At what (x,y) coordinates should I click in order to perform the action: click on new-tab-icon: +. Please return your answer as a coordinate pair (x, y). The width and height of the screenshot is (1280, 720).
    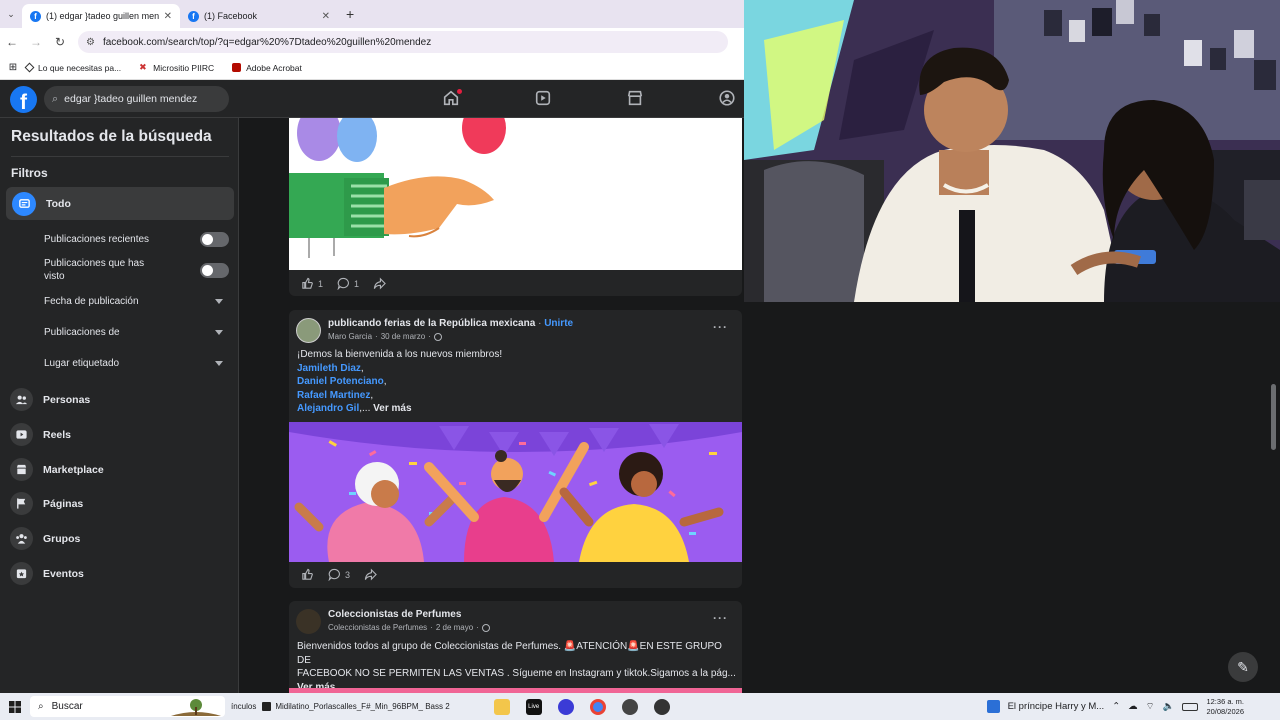
    Looking at the image, I should click on (350, 14).